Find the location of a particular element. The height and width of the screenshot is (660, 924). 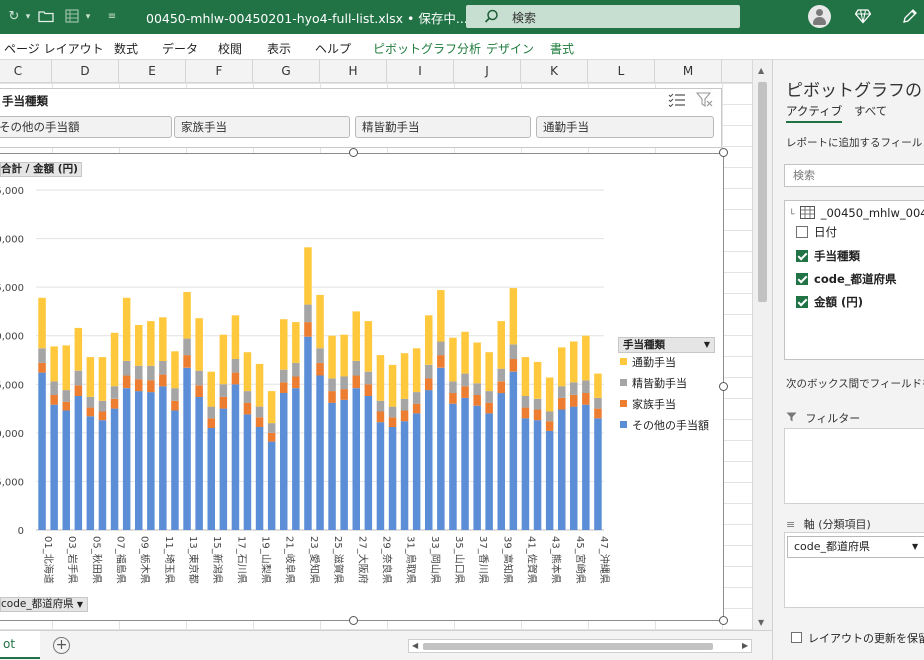

filter-icon is located at coordinates (793, 418).